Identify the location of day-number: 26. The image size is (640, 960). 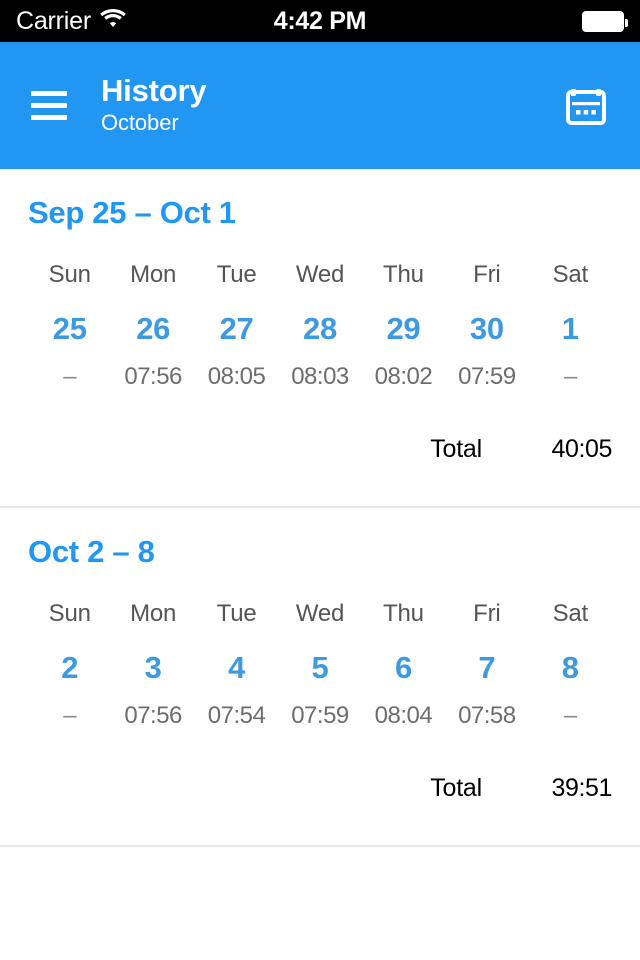
(152, 337).